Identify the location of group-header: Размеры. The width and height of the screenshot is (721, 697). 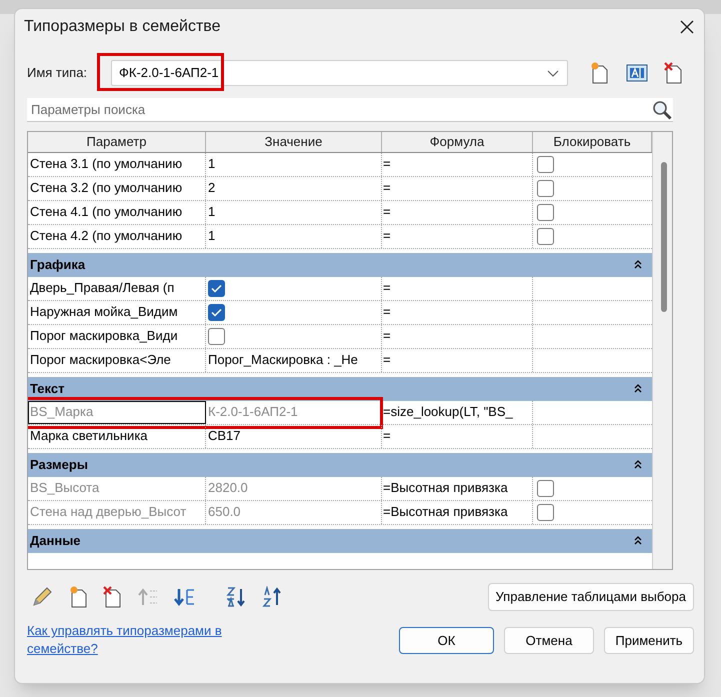
(340, 464).